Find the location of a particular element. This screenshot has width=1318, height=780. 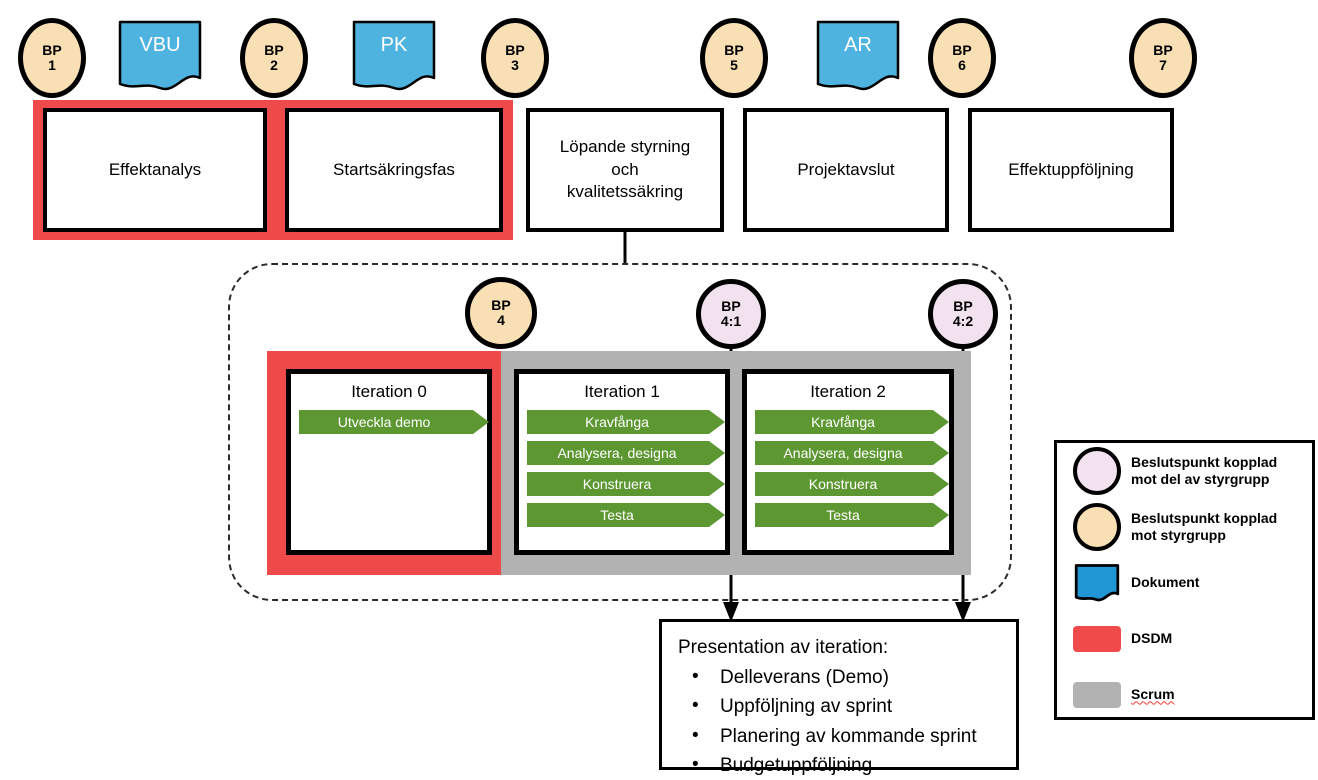

decision-point-partial-icon is located at coordinates (1097, 471).